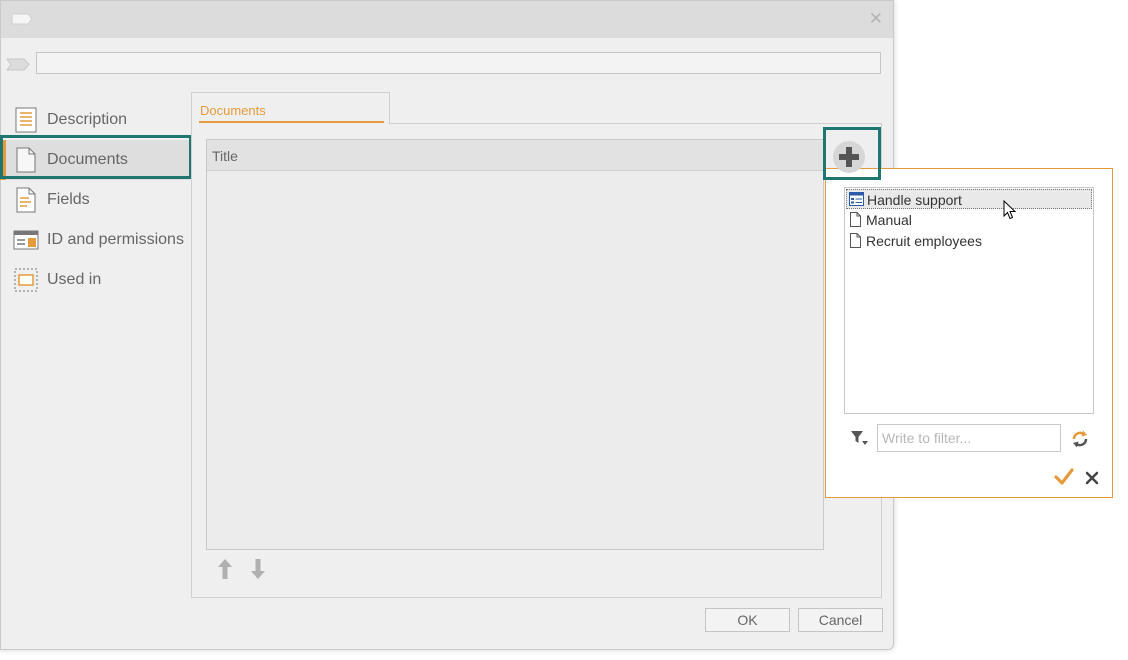 Image resolution: width=1128 pixels, height=660 pixels. Describe the element at coordinates (515, 155) in the screenshot. I see `grid-header: Title` at that location.